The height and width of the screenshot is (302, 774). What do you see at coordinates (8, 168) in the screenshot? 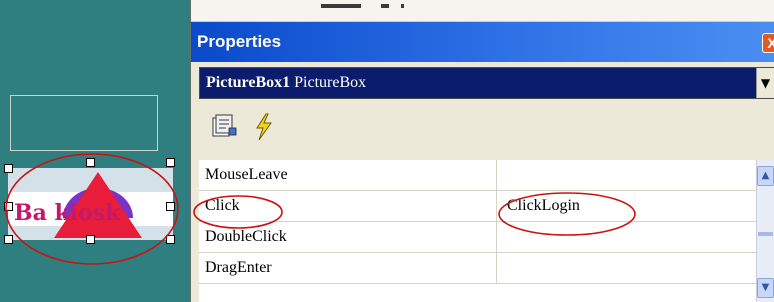
I see `resize-handle-top-left` at bounding box center [8, 168].